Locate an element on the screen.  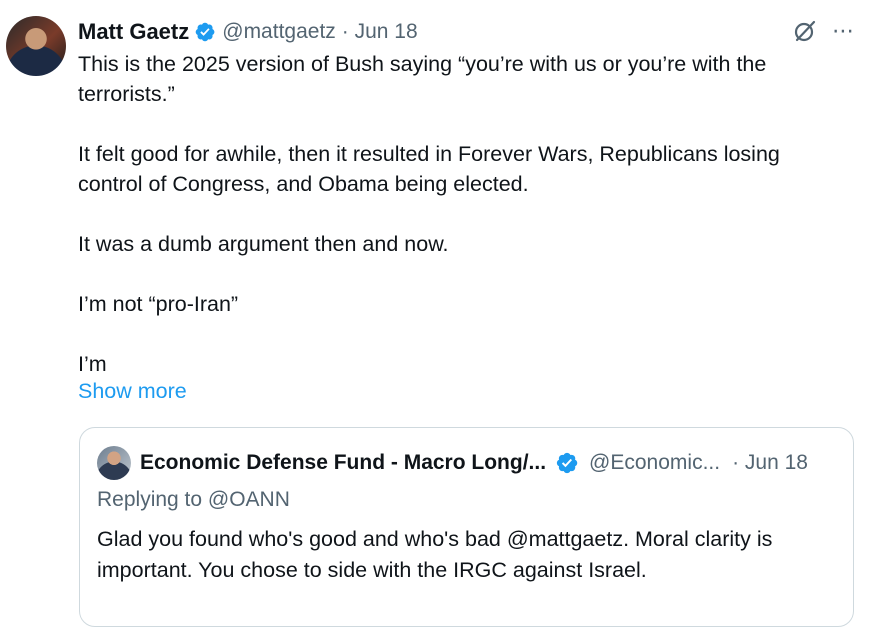
tweet-paragraph: I’m is located at coordinates (92, 364).